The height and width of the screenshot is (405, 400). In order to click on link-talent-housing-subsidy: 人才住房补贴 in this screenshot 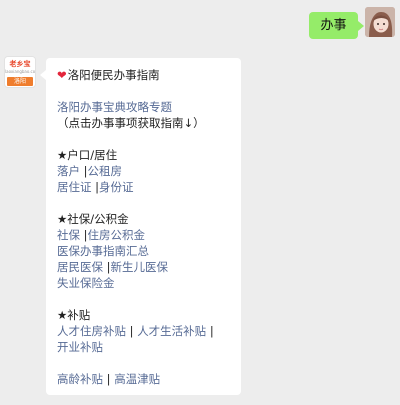, I will do `click(91, 331)`.